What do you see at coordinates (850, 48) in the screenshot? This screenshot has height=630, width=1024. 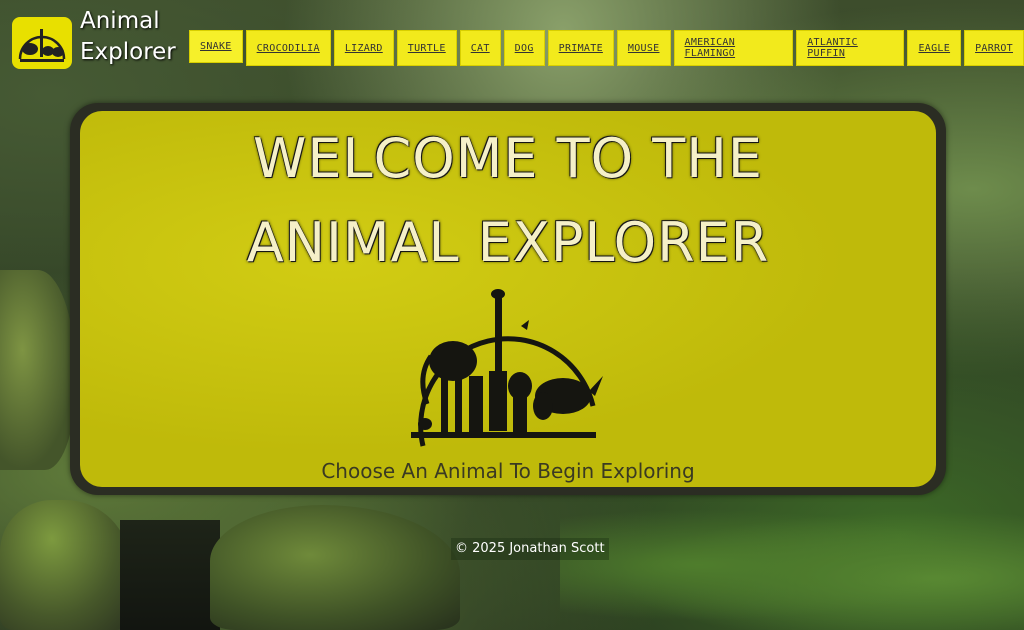 I see `nav-item-atlantic-puffin: ATLANTIC PUFFIN` at bounding box center [850, 48].